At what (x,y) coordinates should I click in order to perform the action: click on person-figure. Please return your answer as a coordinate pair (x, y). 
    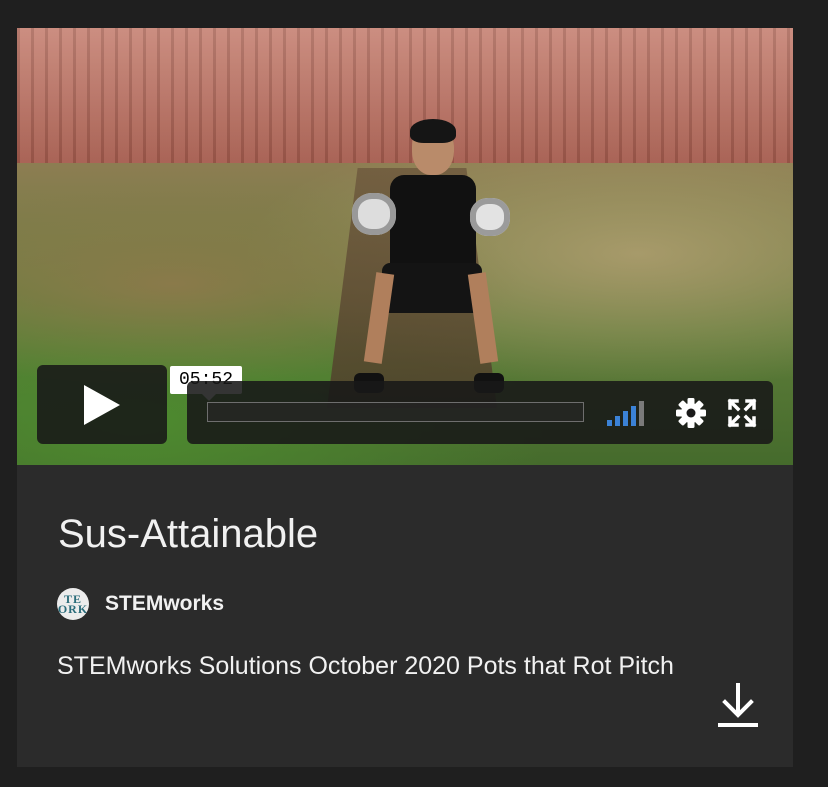
    Looking at the image, I should click on (431, 256).